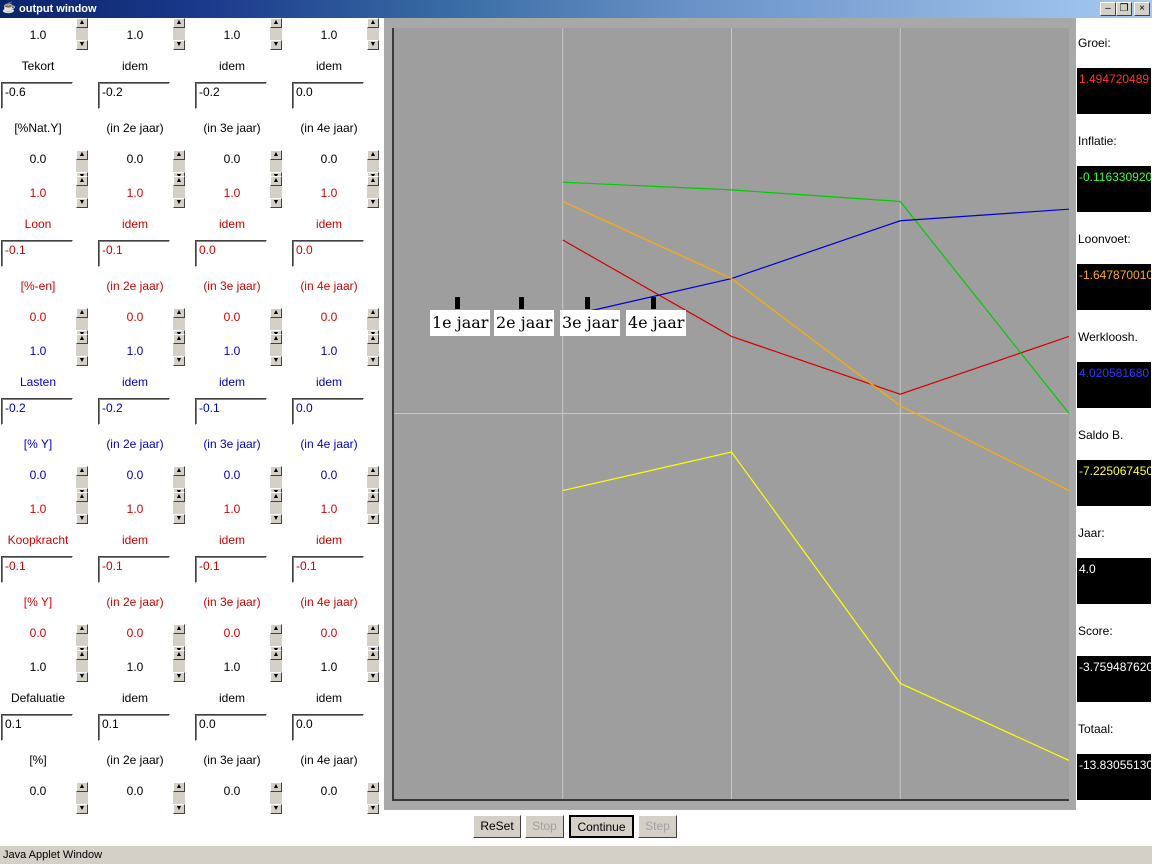  Describe the element at coordinates (1124, 9) in the screenshot. I see `restore-button: ❐` at that location.